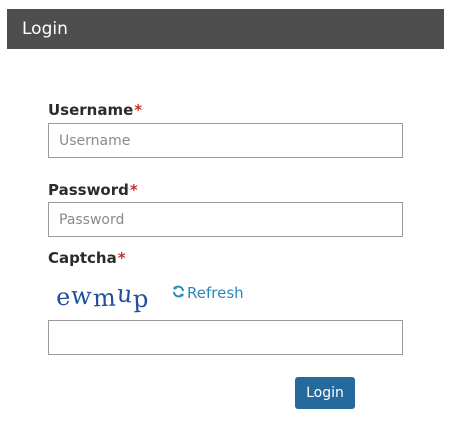  What do you see at coordinates (82, 296) in the screenshot?
I see `captcha-char: w` at bounding box center [82, 296].